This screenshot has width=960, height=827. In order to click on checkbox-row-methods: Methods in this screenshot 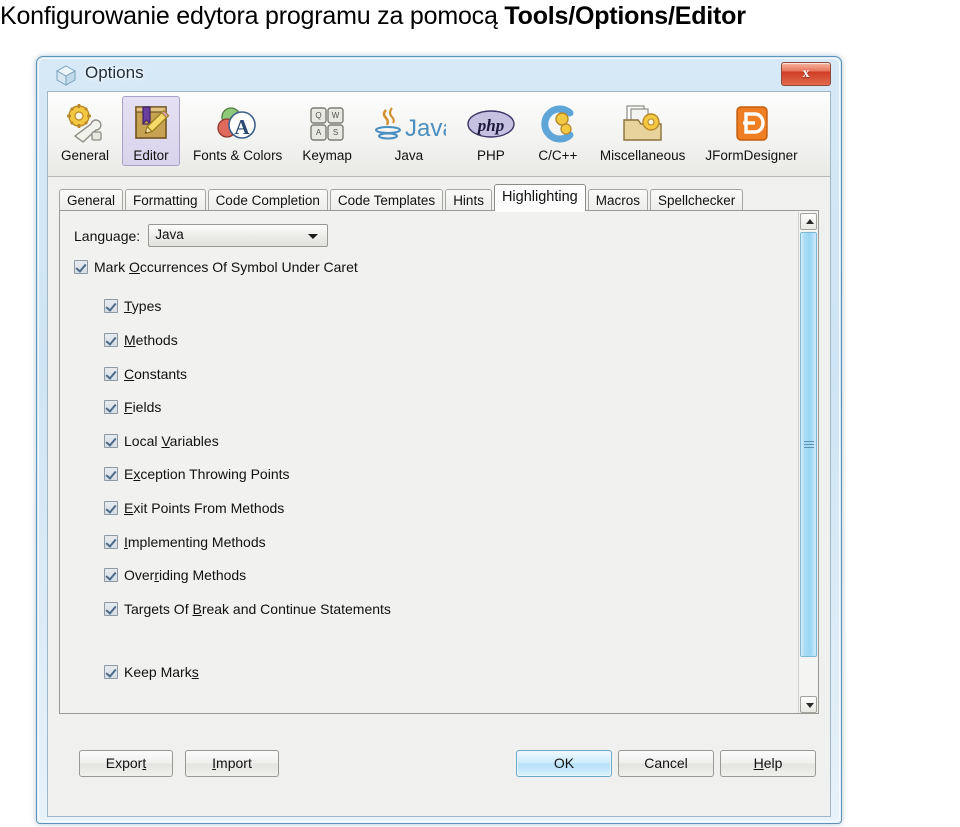, I will do `click(141, 340)`.